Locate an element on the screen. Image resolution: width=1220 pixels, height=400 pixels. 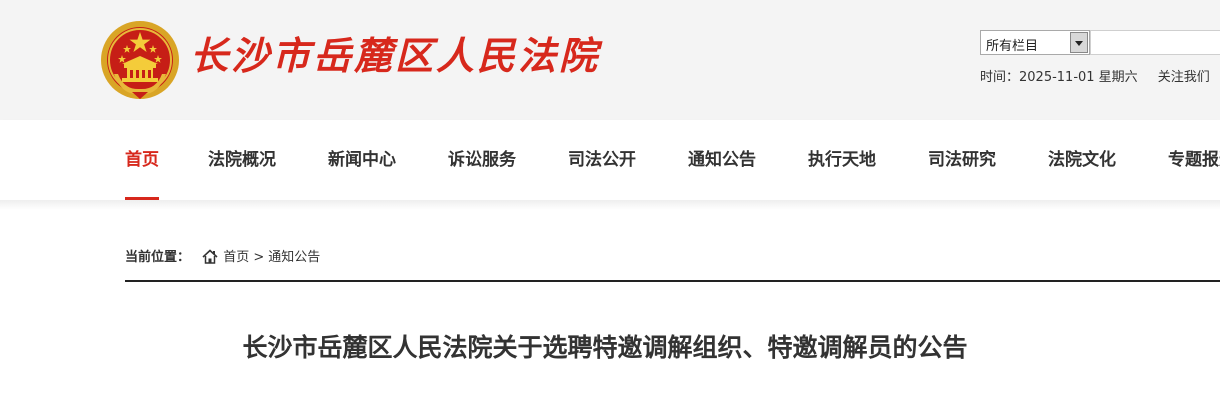
nav-item-home: 首页 is located at coordinates (142, 160).